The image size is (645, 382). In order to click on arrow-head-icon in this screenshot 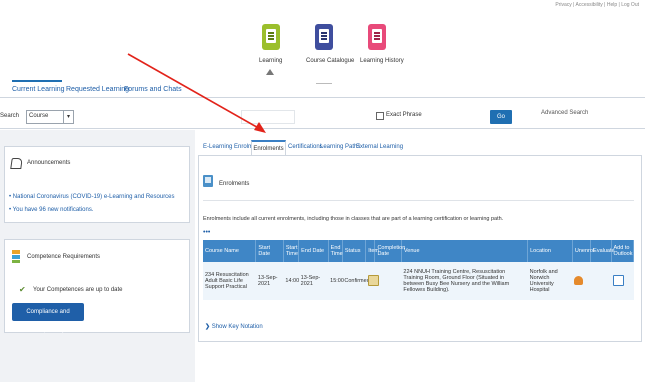, I will do `click(260, 127)`.